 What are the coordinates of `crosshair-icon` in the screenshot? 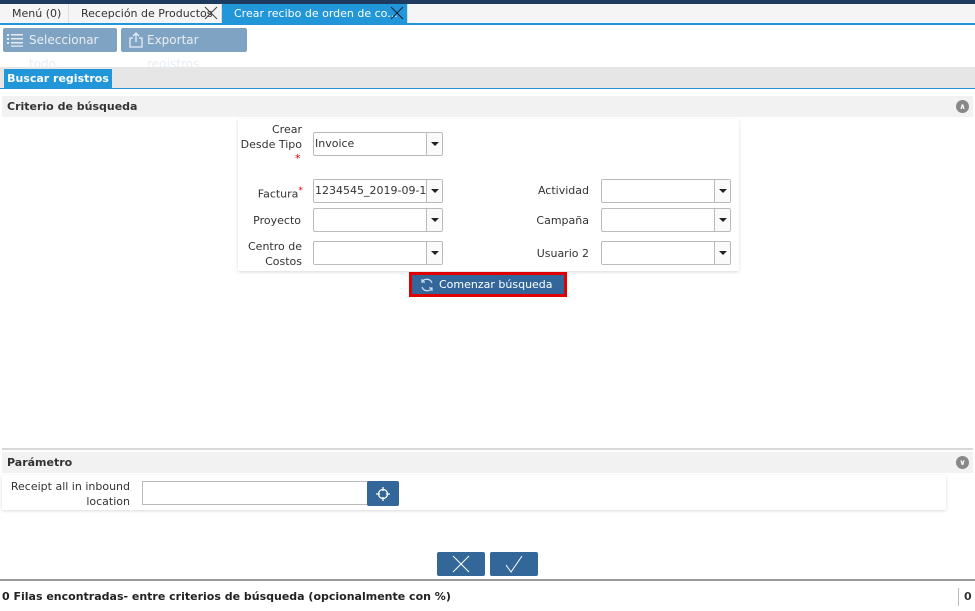 It's located at (383, 494).